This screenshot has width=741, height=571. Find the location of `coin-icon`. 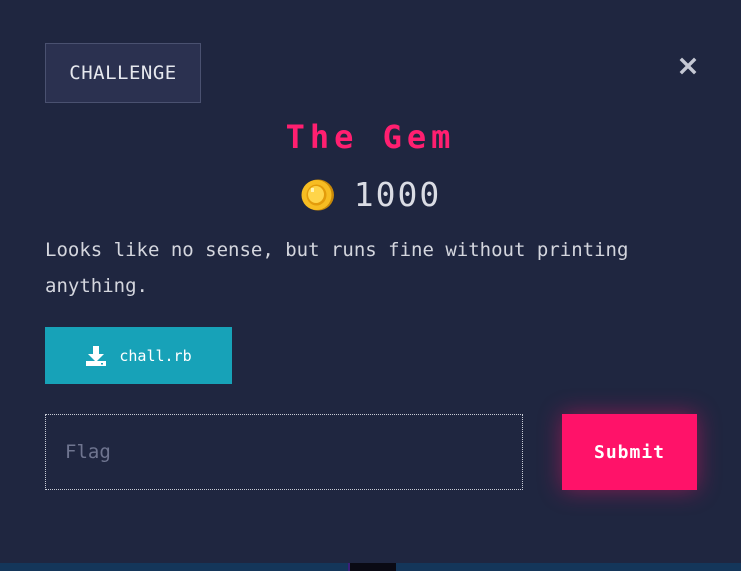

coin-icon is located at coordinates (317, 194).